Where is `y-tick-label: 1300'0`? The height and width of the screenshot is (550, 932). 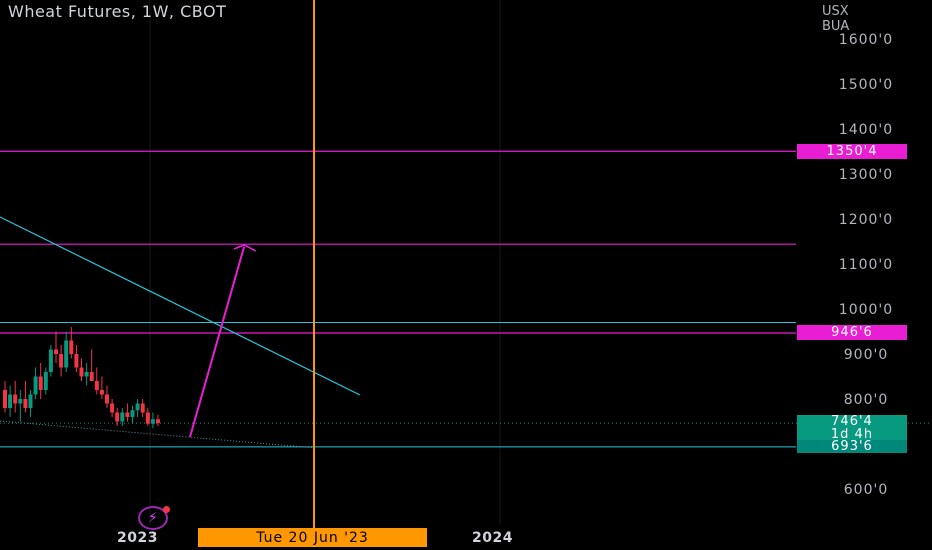
y-tick-label: 1300'0 is located at coordinates (866, 175).